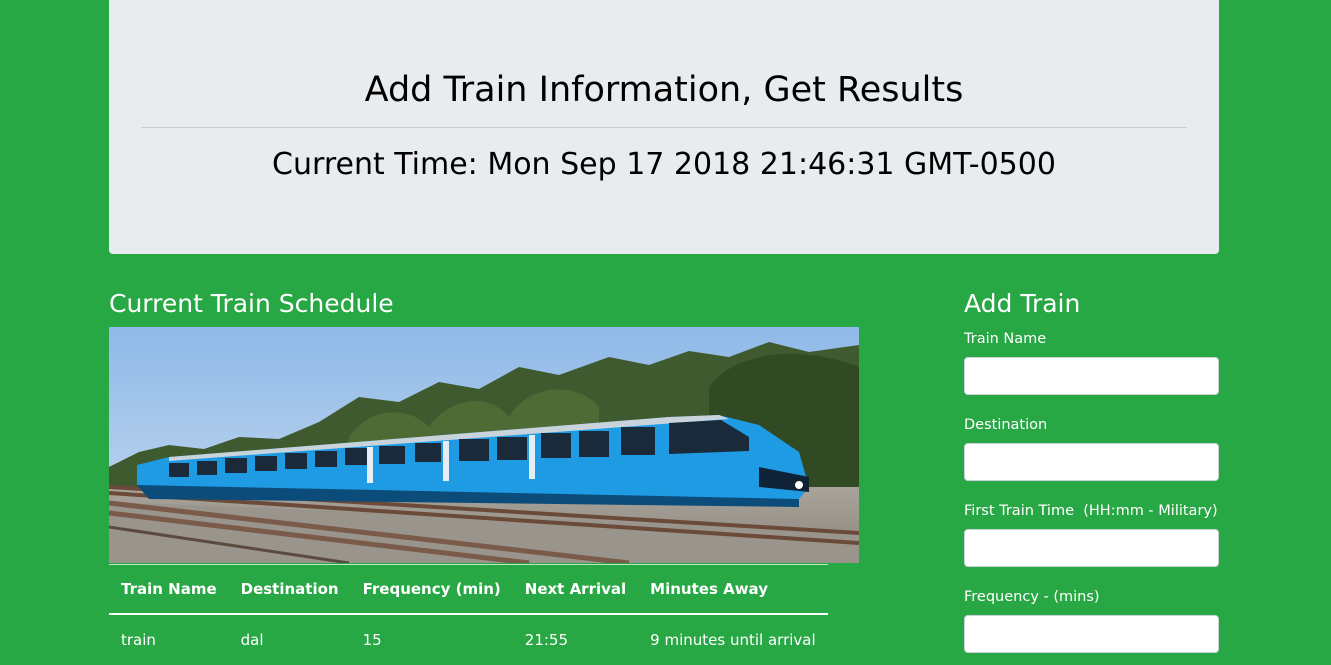 This screenshot has width=1331, height=665. I want to click on header-divider, so click(664, 127).